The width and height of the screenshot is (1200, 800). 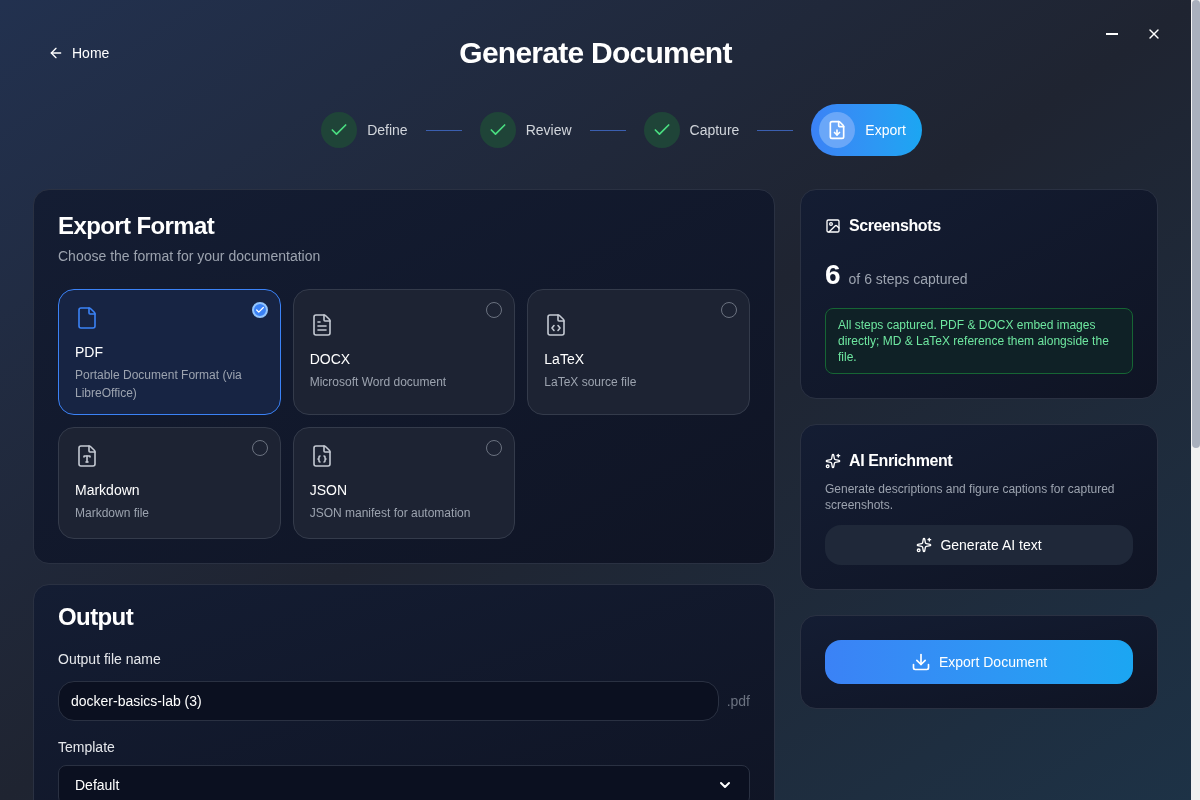 What do you see at coordinates (1112, 34) in the screenshot?
I see `minimize-icon` at bounding box center [1112, 34].